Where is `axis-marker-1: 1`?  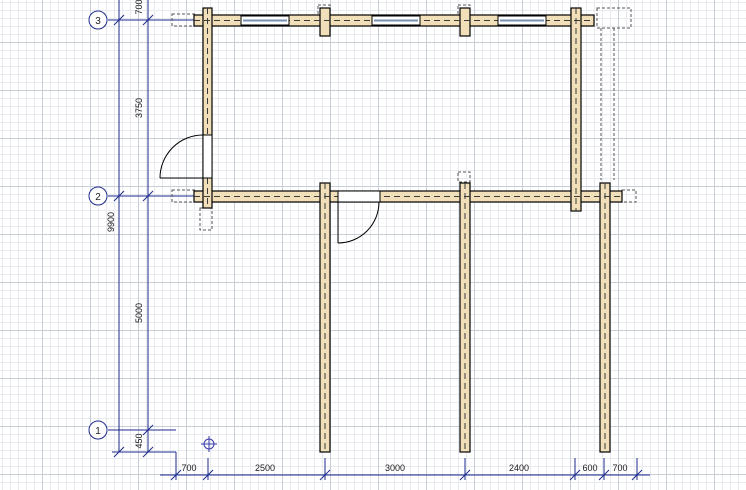 axis-marker-1: 1 is located at coordinates (98, 430).